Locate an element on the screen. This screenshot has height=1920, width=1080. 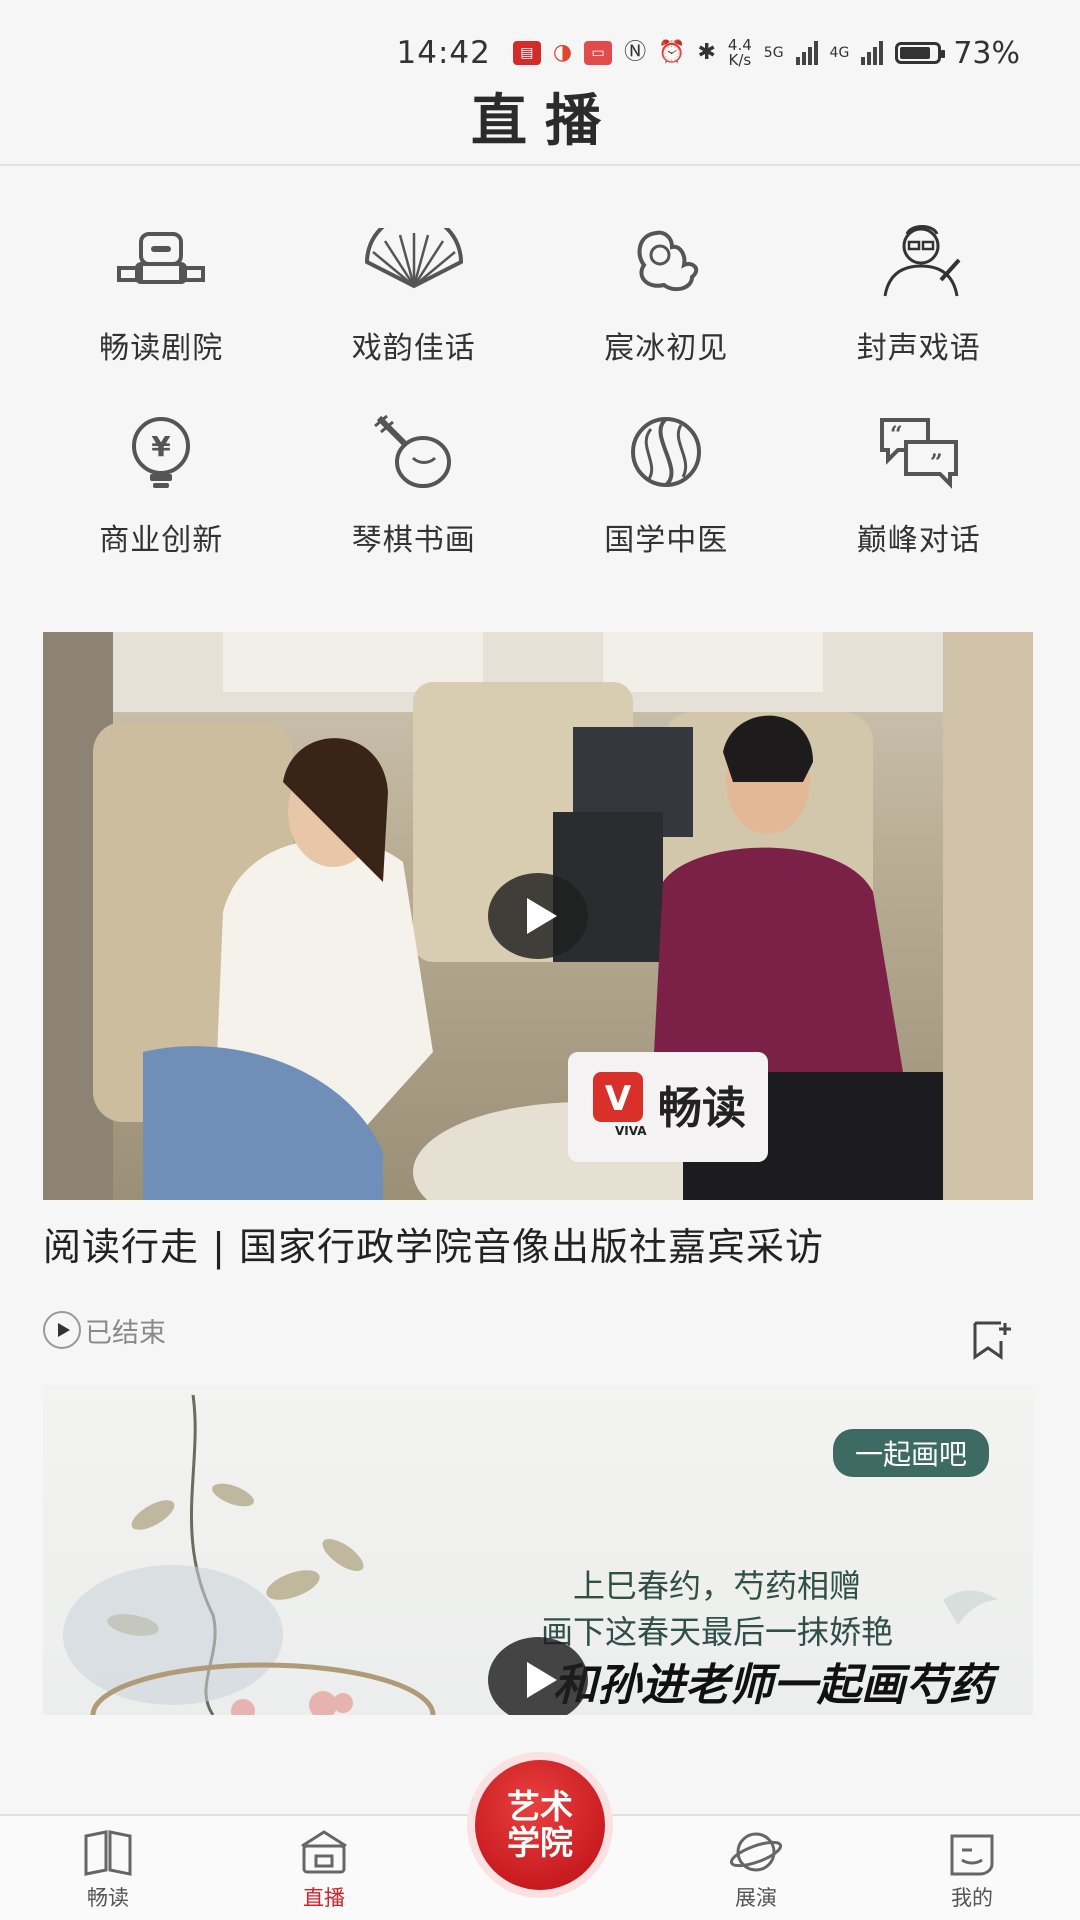
book-notification-icon: ▭ is located at coordinates (598, 53).